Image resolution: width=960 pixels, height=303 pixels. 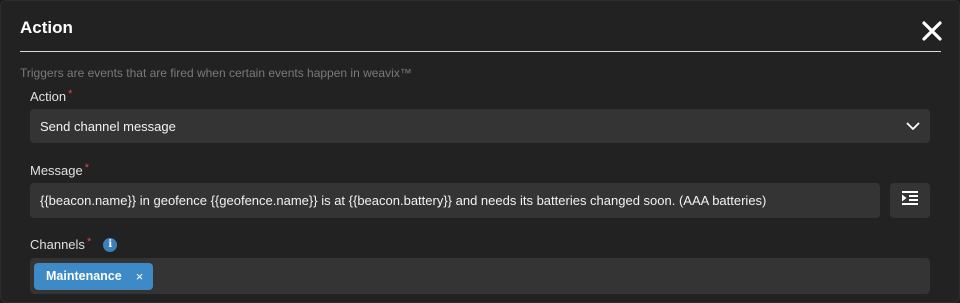 I want to click on title-divider, so click(x=480, y=51).